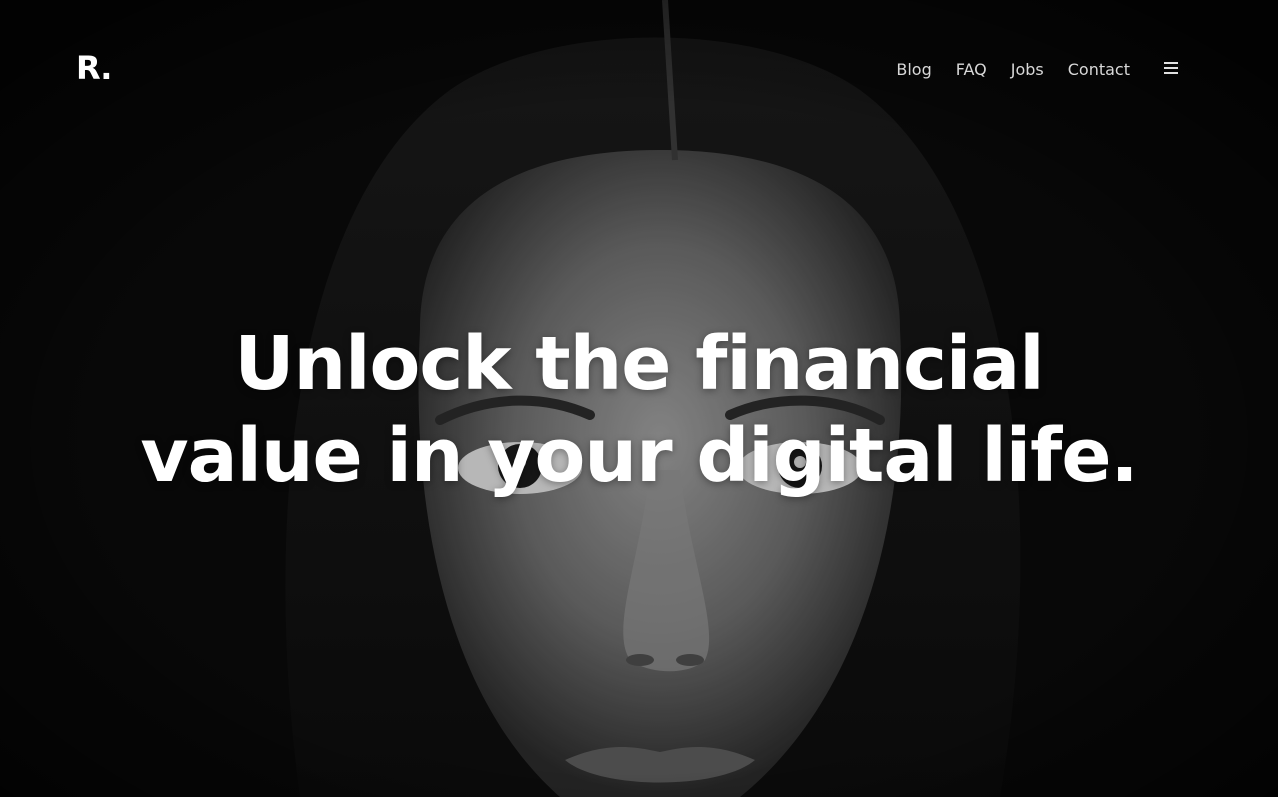 This screenshot has height=797, width=1278. Describe the element at coordinates (1171, 73) in the screenshot. I see `menu-bar-bottom` at that location.